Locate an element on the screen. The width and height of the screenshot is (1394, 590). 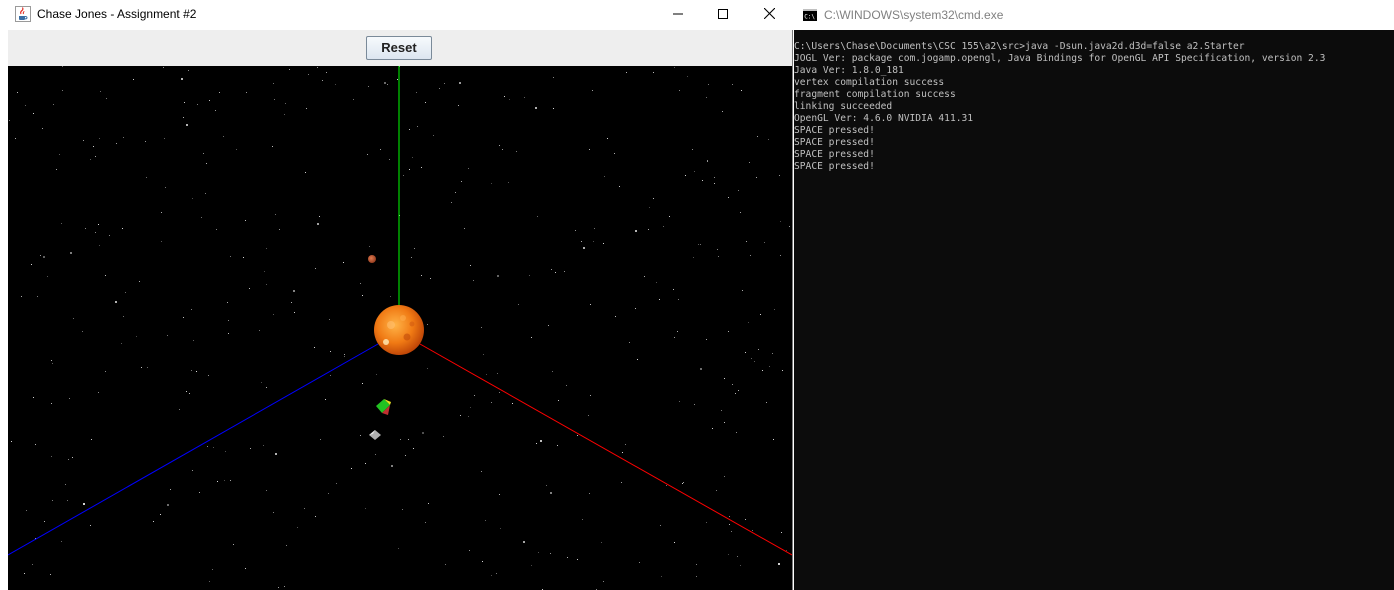
maximize-button is located at coordinates (723, 15).